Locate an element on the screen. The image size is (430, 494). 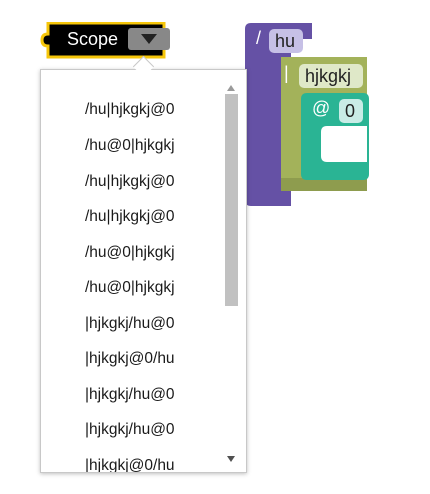
scope-label: Scope is located at coordinates (93, 39).